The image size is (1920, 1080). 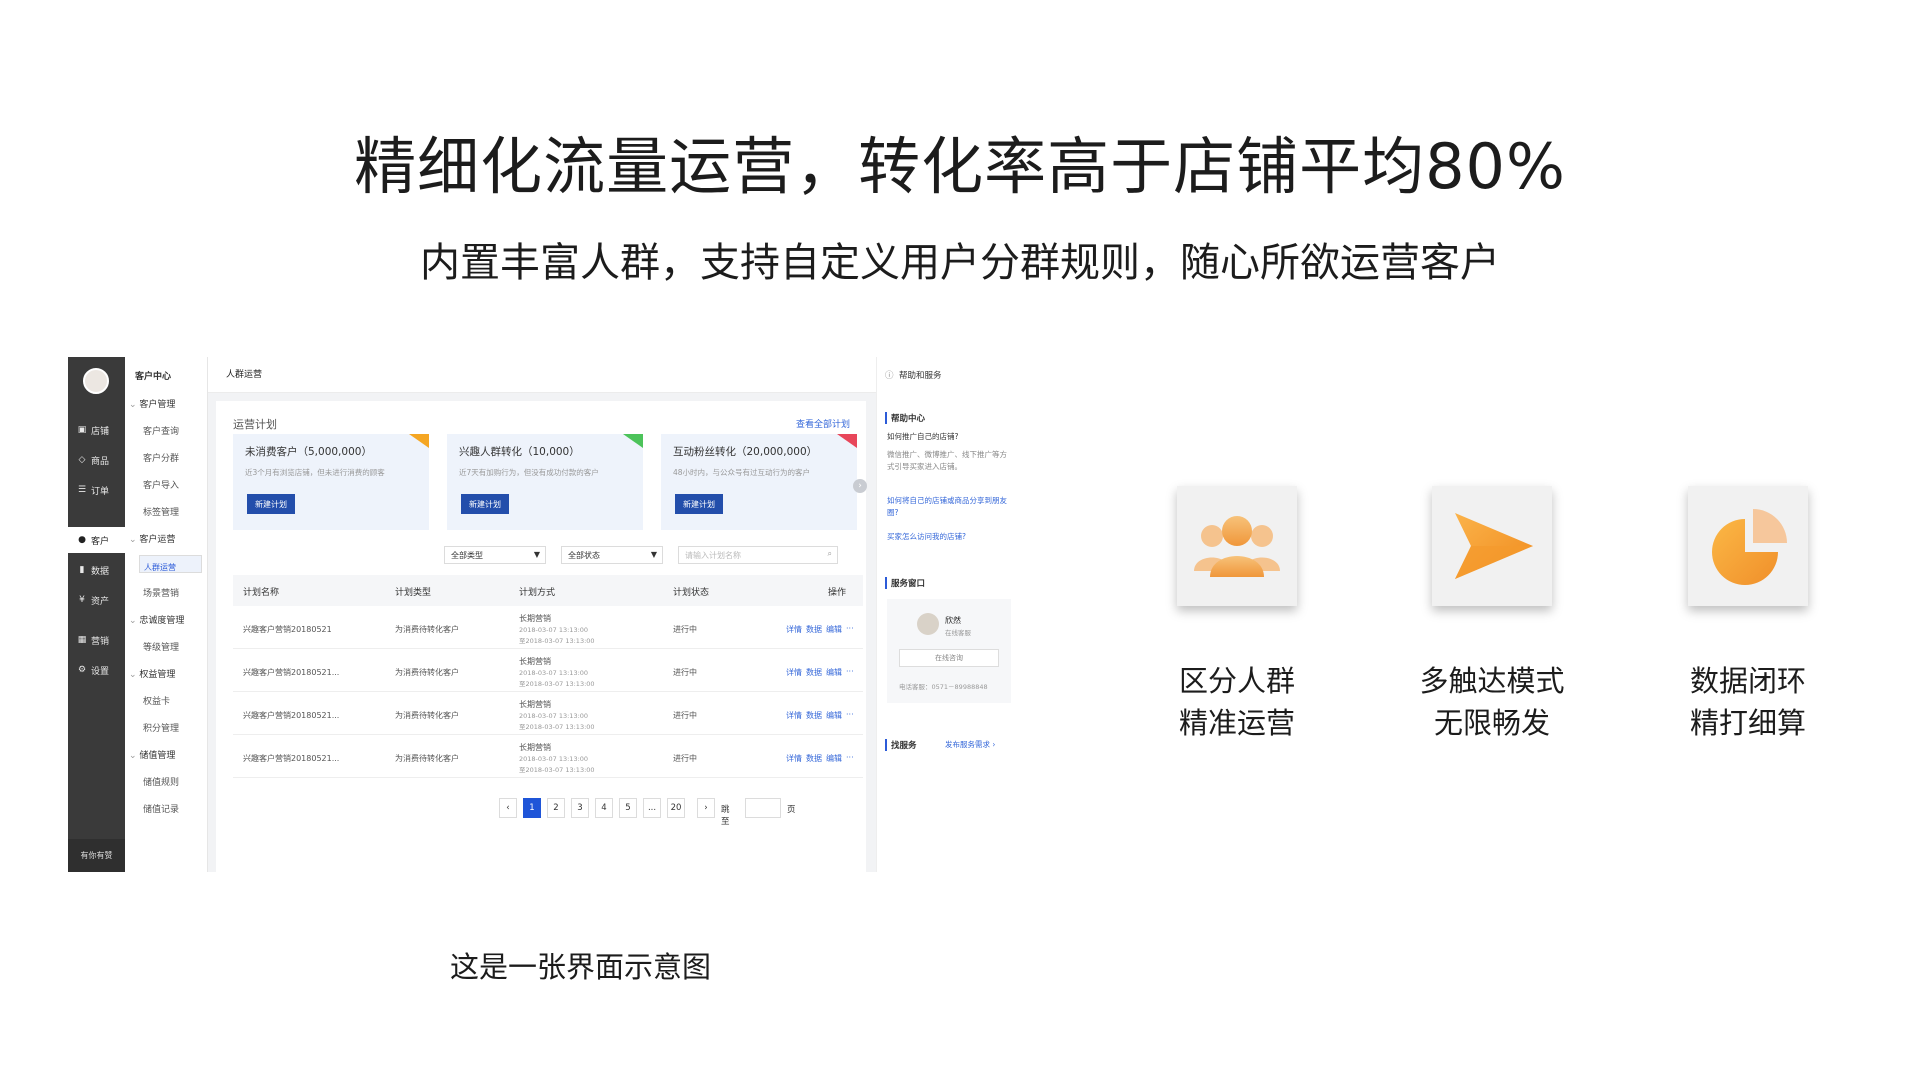 What do you see at coordinates (763, 808) in the screenshot?
I see `jump-input` at bounding box center [763, 808].